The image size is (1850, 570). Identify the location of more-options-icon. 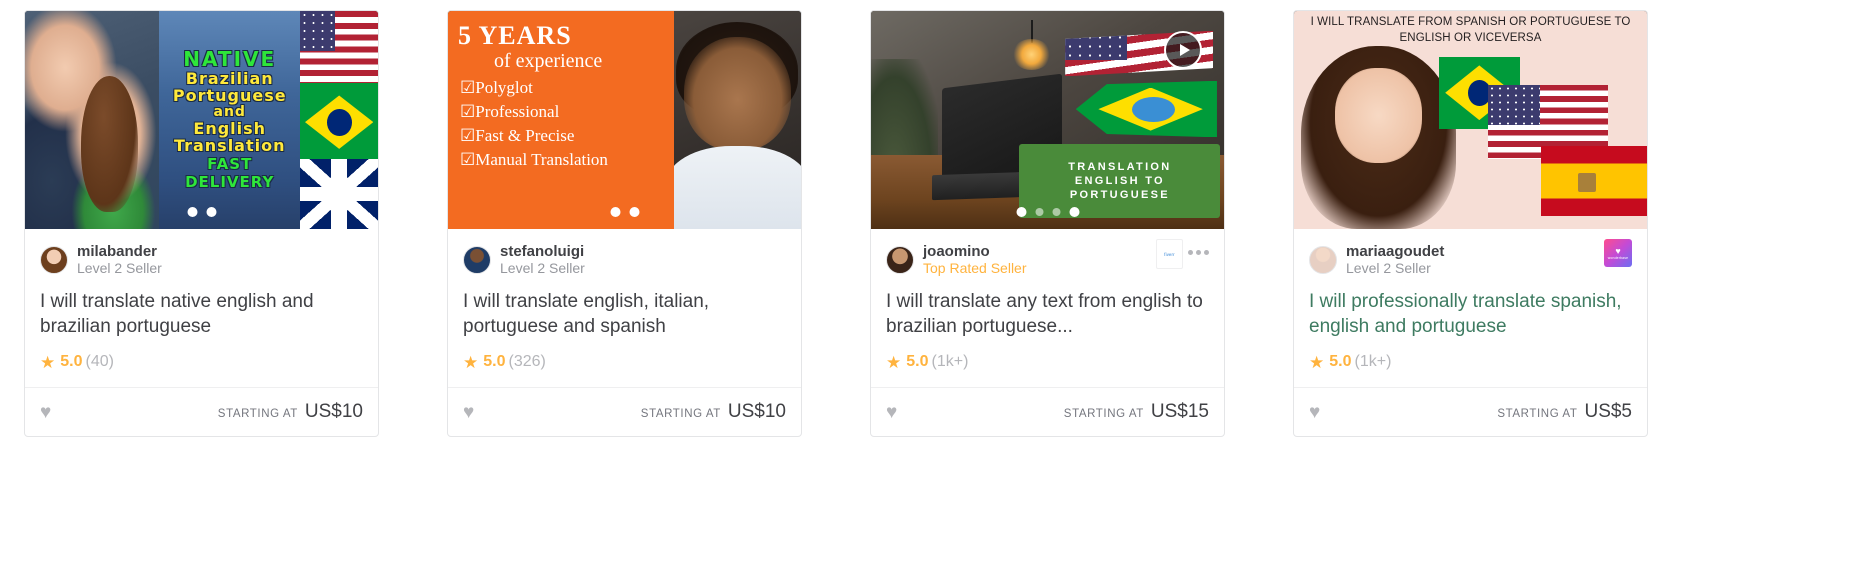
(1198, 252).